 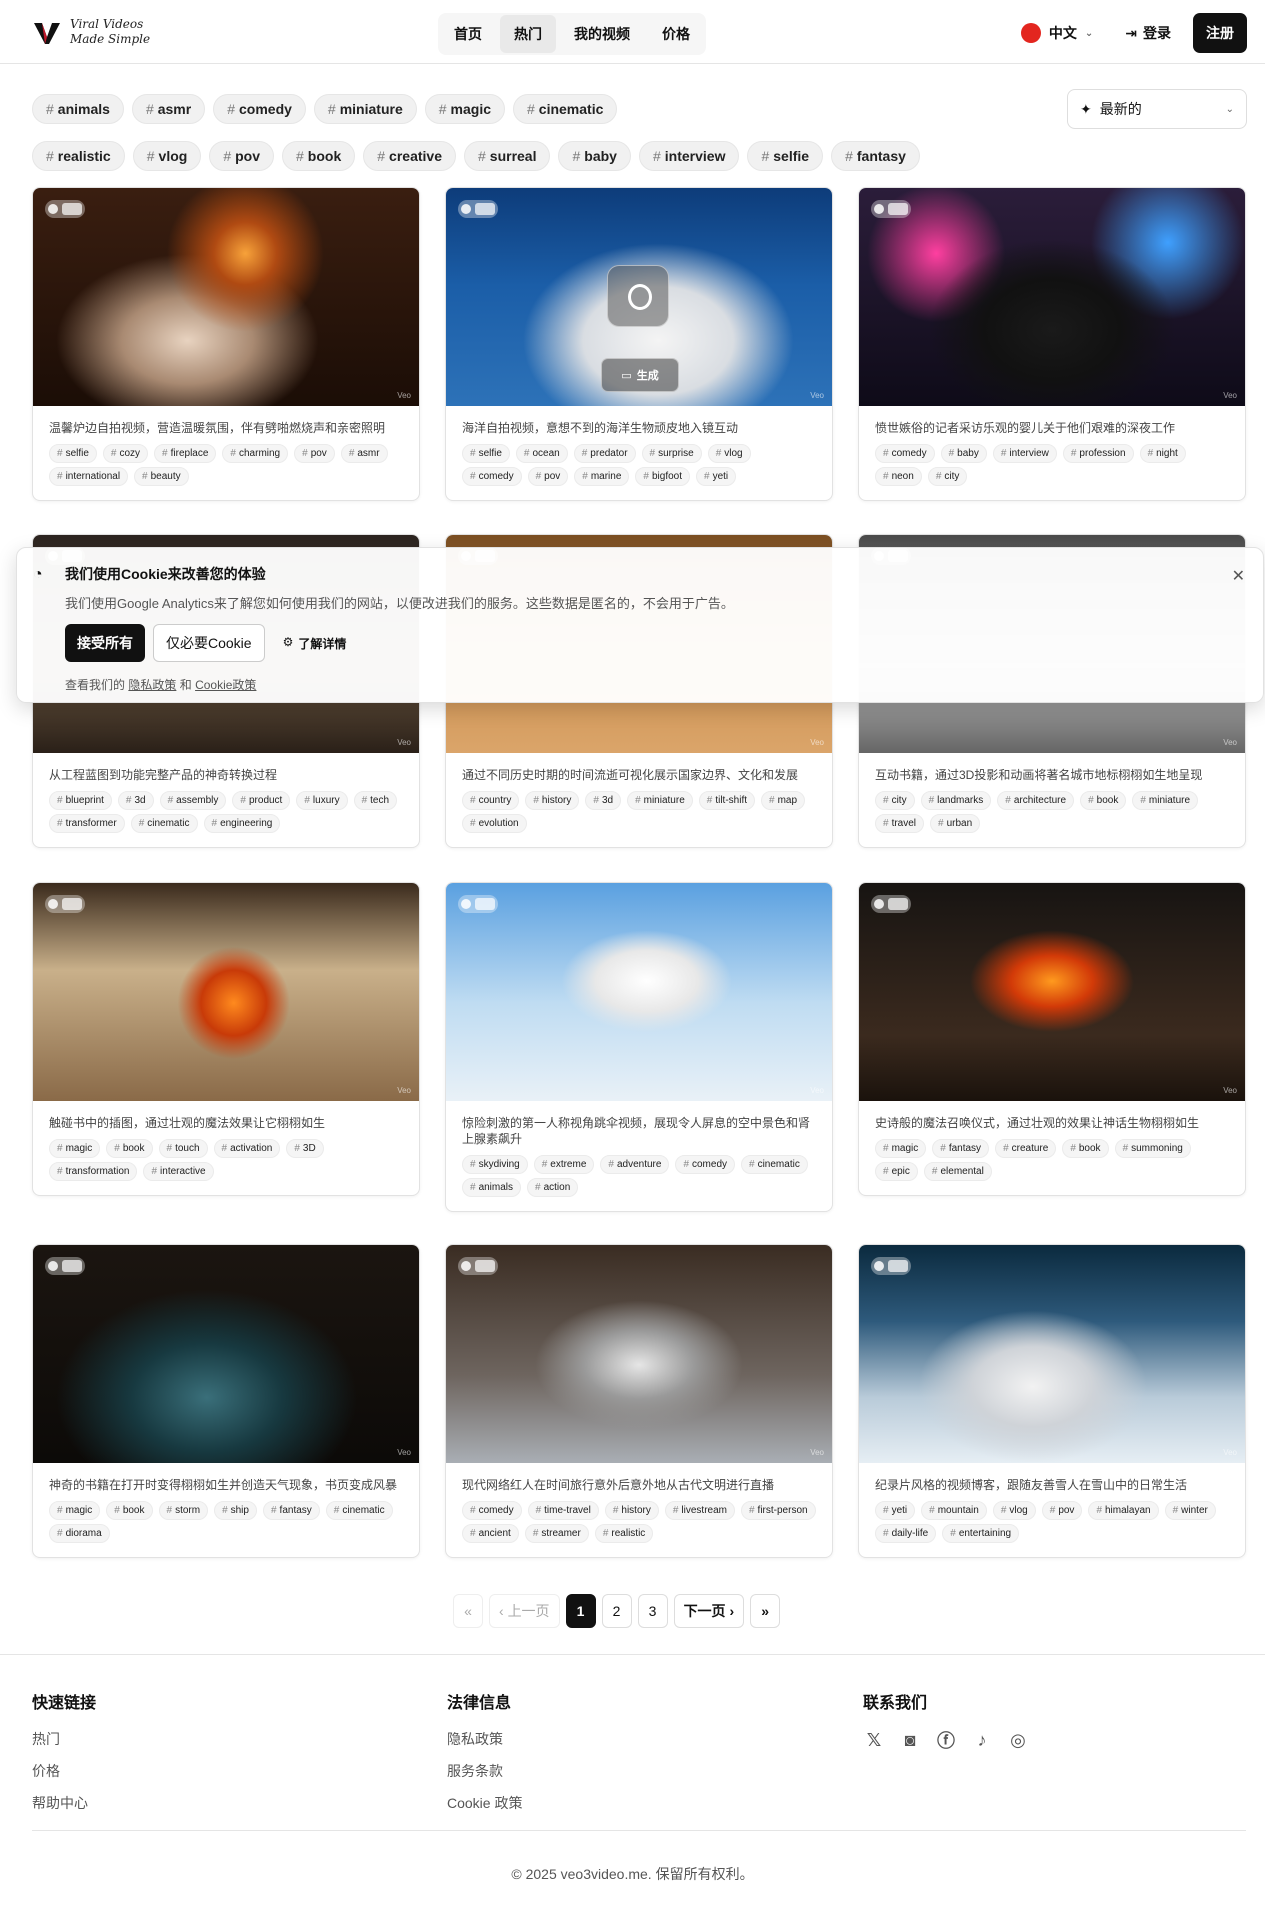 What do you see at coordinates (409, 156) in the screenshot?
I see `tag-filter-creative: # creative` at bounding box center [409, 156].